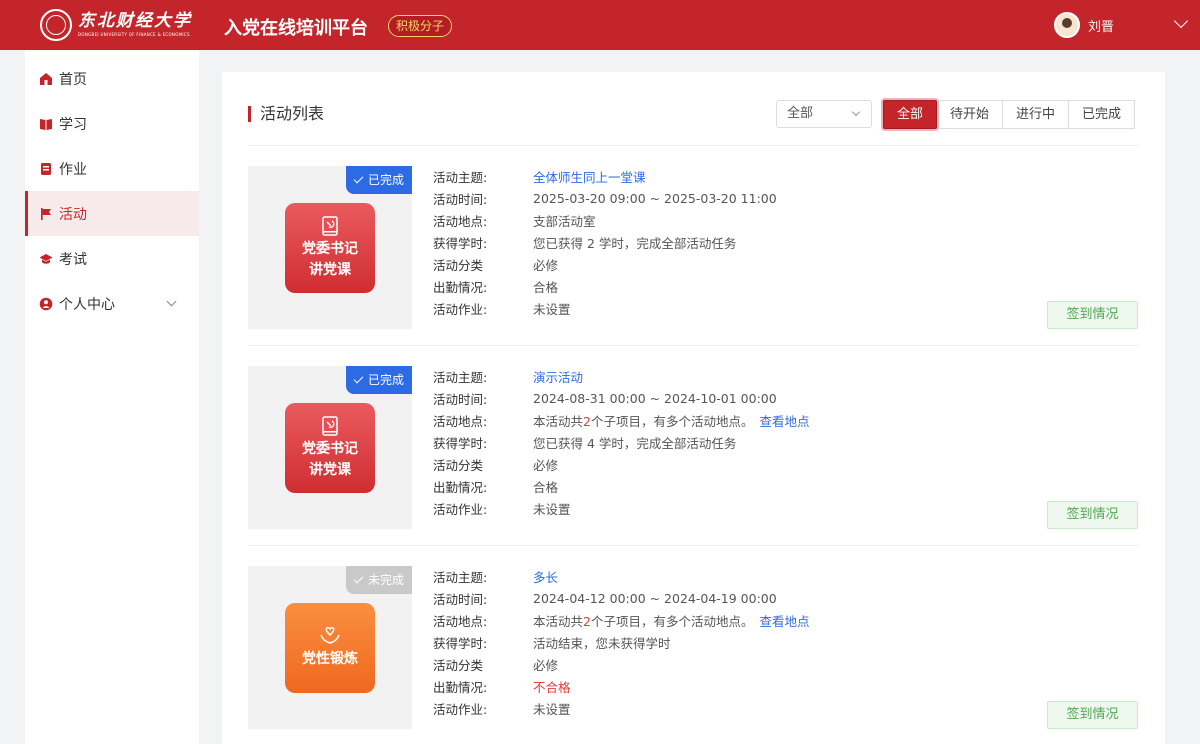 This screenshot has height=744, width=1200. Describe the element at coordinates (589, 176) in the screenshot. I see `activity-topic-link: 全体师生同上一堂课` at that location.